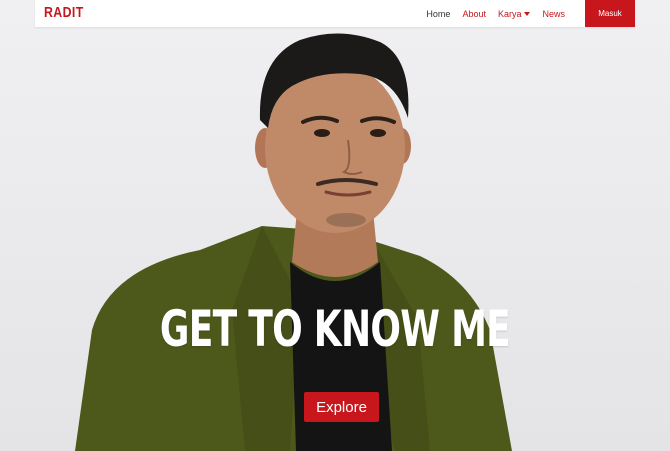 This screenshot has height=451, width=670. I want to click on login-button: Masuk, so click(610, 13).